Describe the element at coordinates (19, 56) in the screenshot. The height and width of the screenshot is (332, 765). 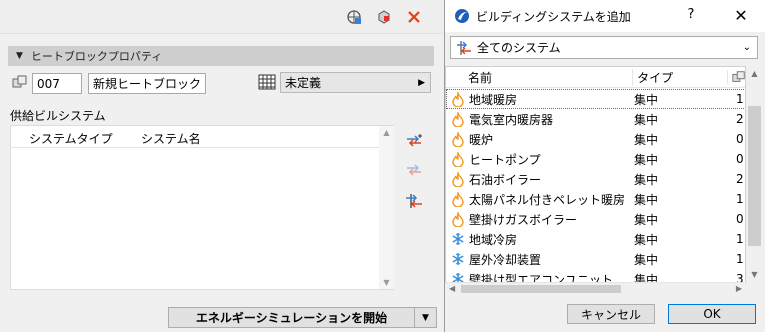
I see `collapse-triangle-icon: ▼` at that location.